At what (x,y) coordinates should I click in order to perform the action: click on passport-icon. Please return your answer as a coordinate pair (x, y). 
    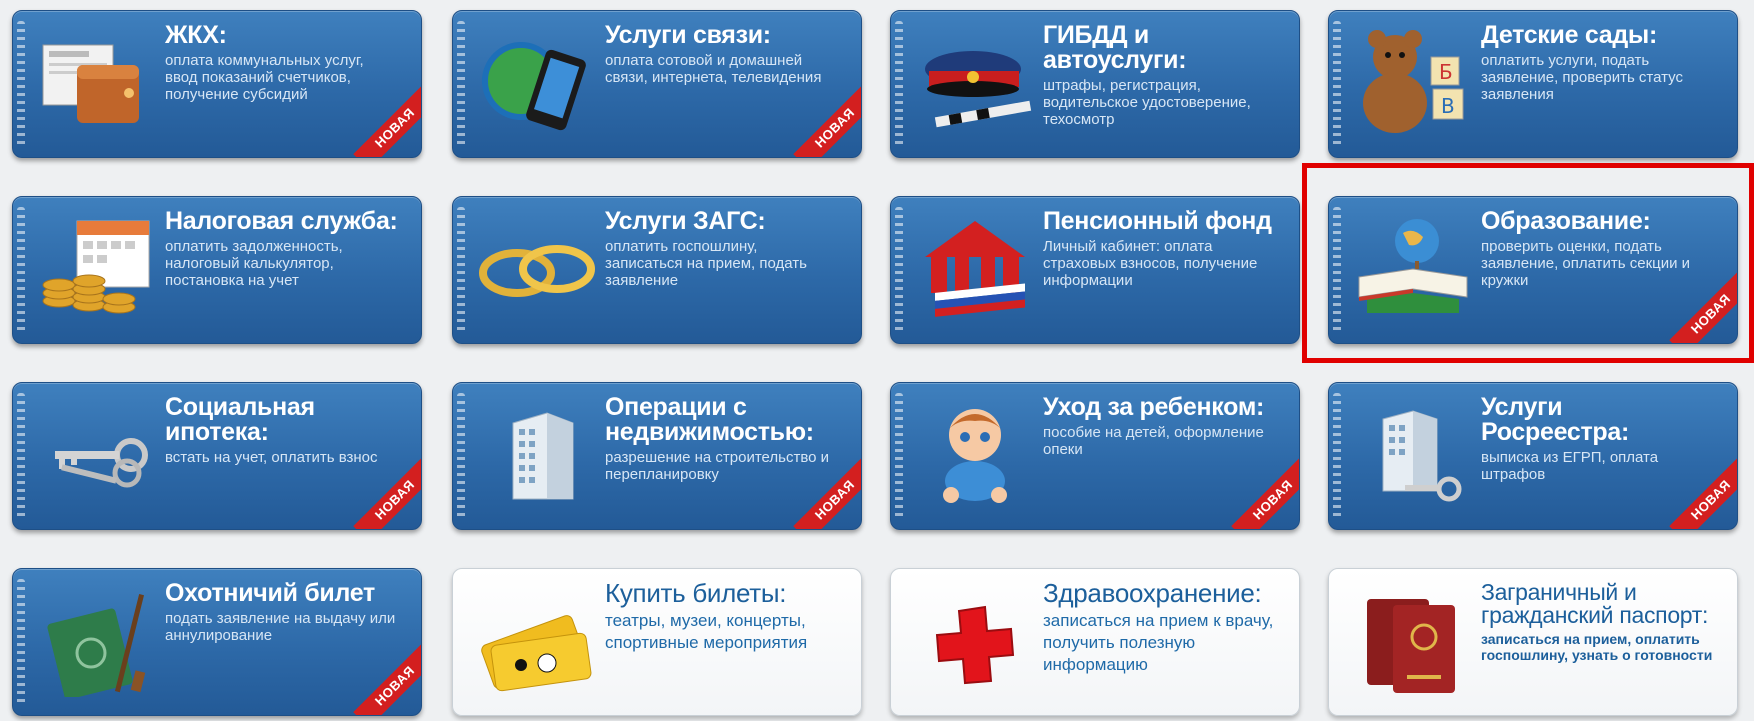
    Looking at the image, I should click on (1414, 641).